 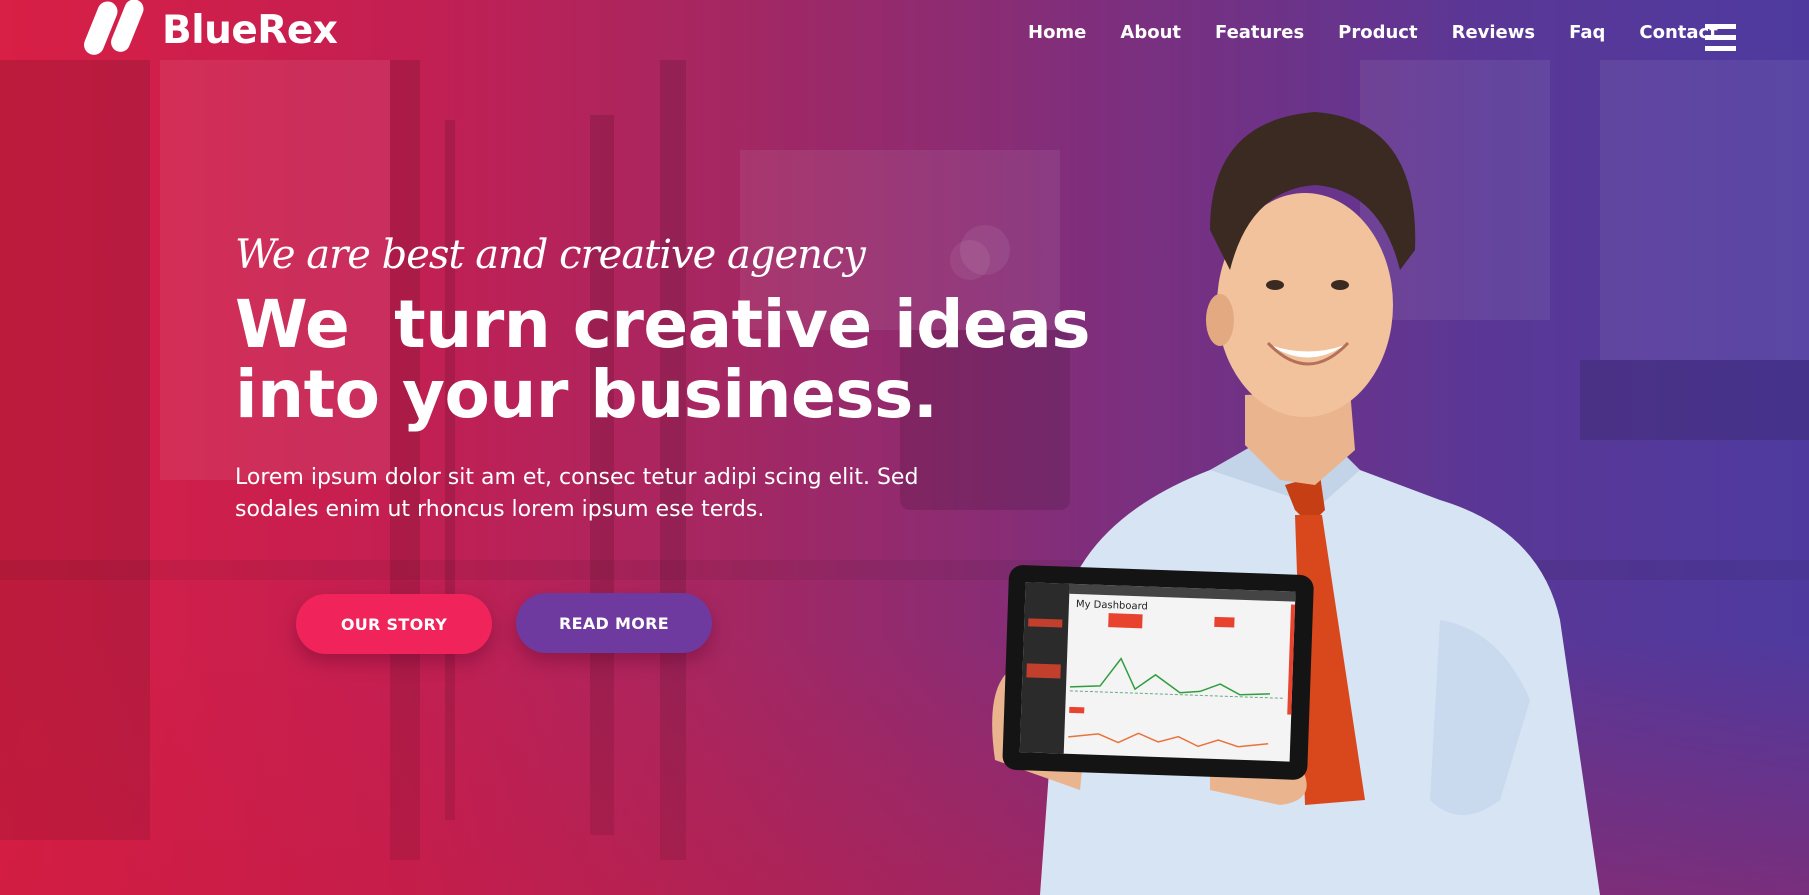 I want to click on nav-item-reviews: Reviews, so click(x=1494, y=32).